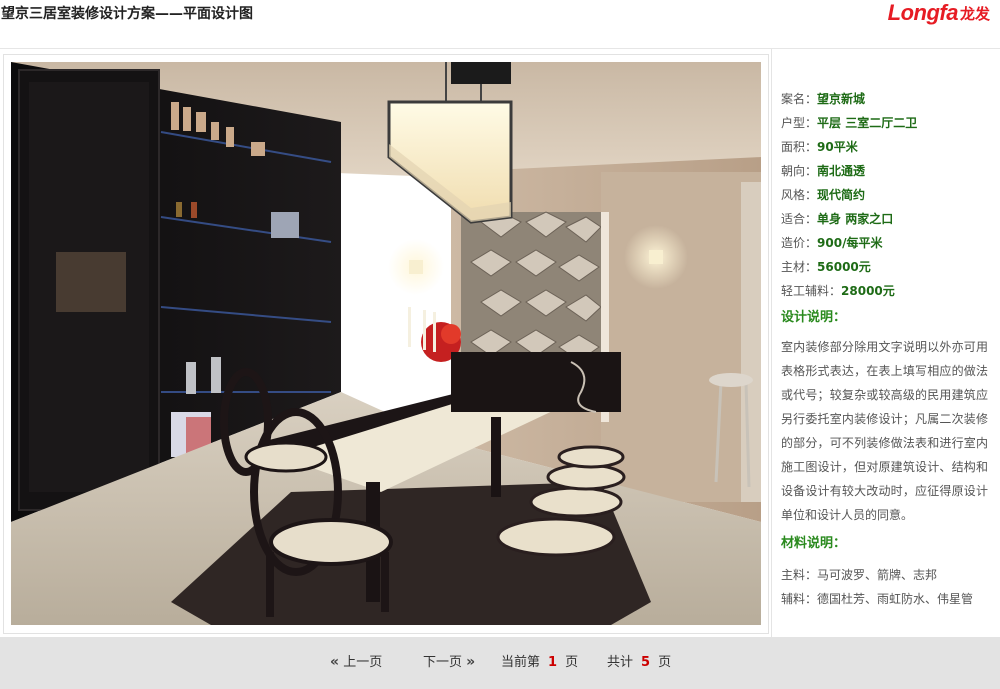  I want to click on spec-auxiliary-material: 轻工辅料：28000元, so click(886, 291).